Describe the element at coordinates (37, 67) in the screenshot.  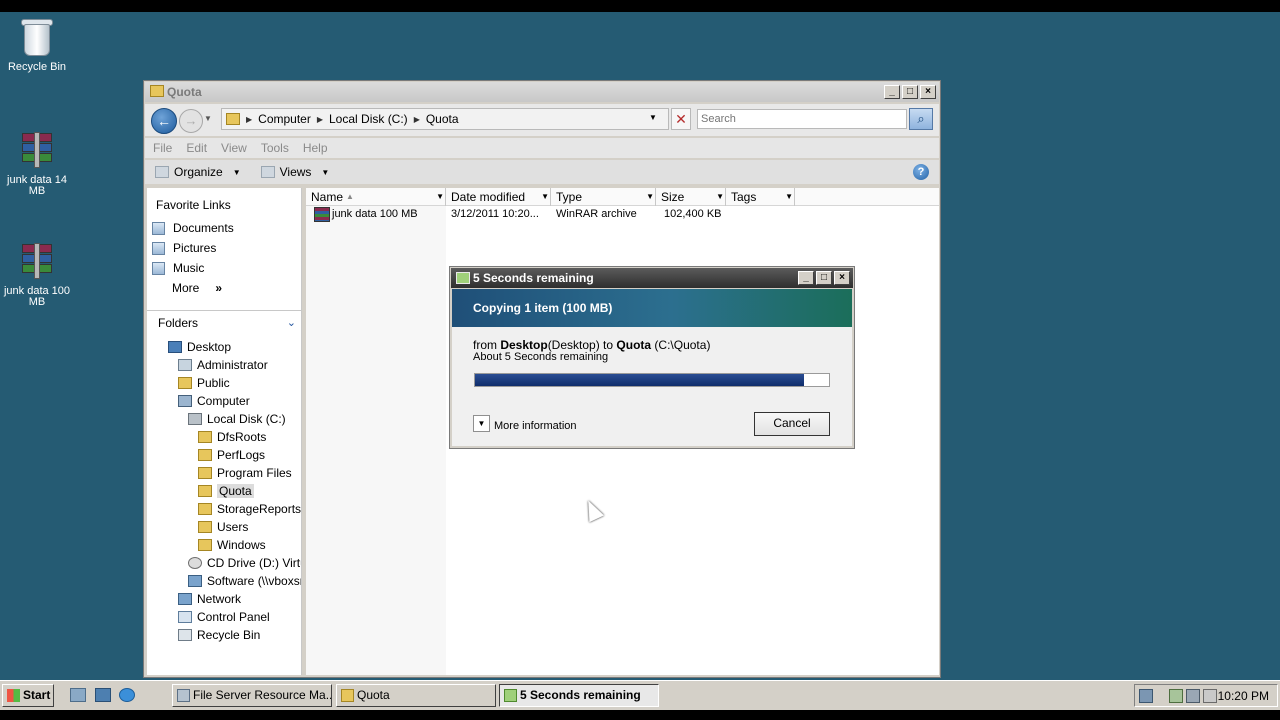
I see `desktop-icon-label: Recycle Bin` at that location.